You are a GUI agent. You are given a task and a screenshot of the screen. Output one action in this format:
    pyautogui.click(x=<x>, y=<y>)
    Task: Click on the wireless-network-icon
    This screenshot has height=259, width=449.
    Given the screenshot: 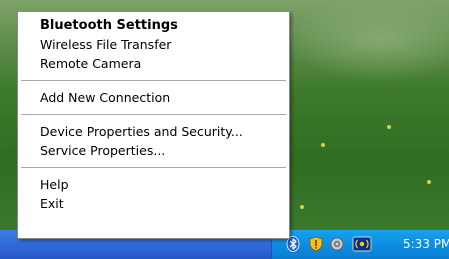 What is the action you would take?
    pyautogui.click(x=362, y=244)
    